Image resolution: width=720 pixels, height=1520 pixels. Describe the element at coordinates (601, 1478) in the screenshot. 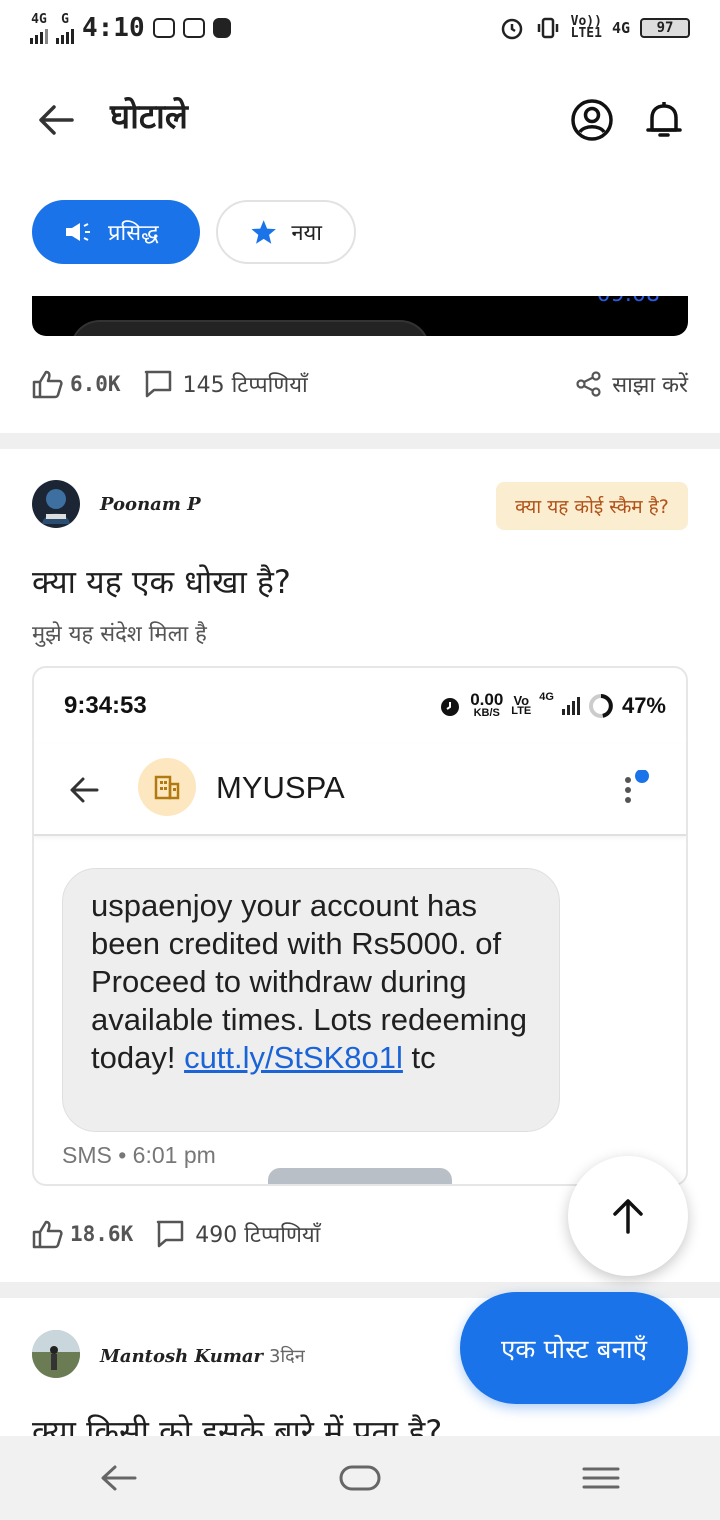

I see `nav-menu-icon` at that location.